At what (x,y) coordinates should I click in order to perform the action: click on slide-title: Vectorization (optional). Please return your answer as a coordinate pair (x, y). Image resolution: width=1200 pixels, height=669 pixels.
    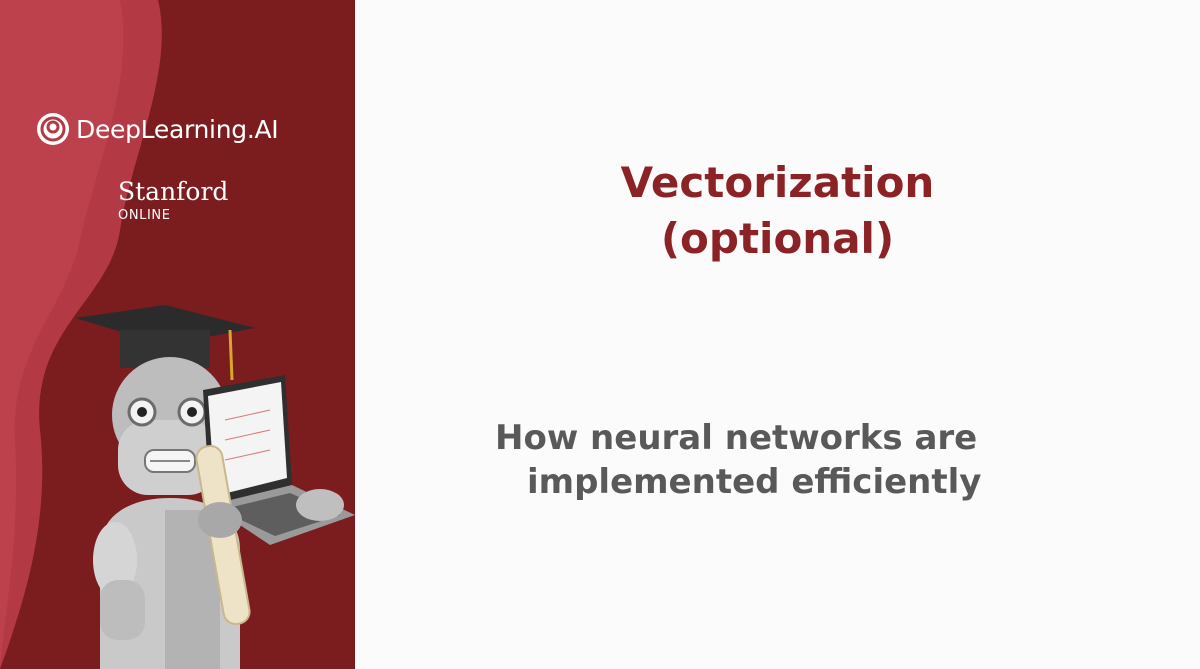
    Looking at the image, I should click on (777, 211).